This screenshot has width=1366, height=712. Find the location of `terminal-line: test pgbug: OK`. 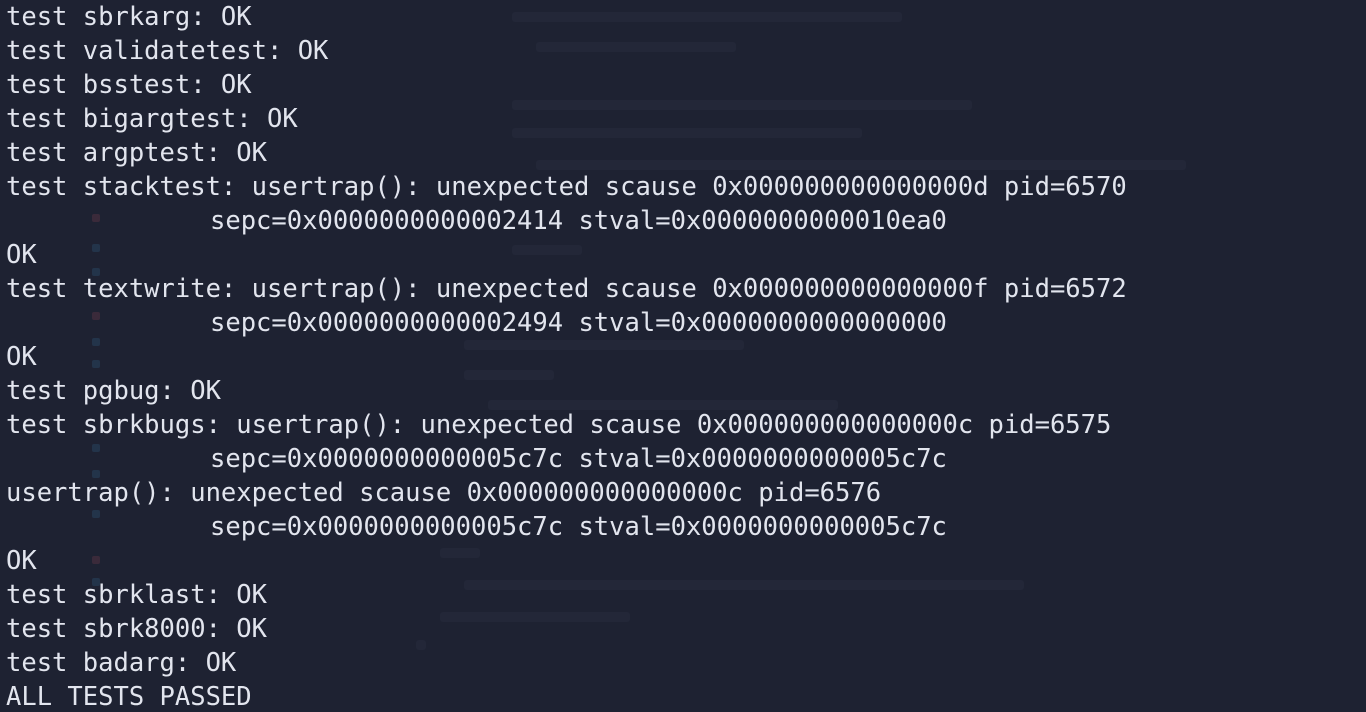

terminal-line: test pgbug: OK is located at coordinates (113, 391).